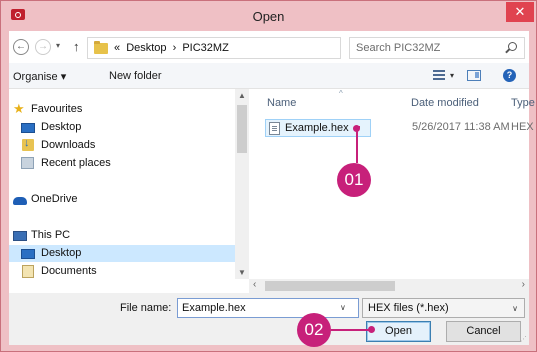 The width and height of the screenshot is (537, 352). Describe the element at coordinates (135, 76) in the screenshot. I see `new-folder-button: New folder` at that location.